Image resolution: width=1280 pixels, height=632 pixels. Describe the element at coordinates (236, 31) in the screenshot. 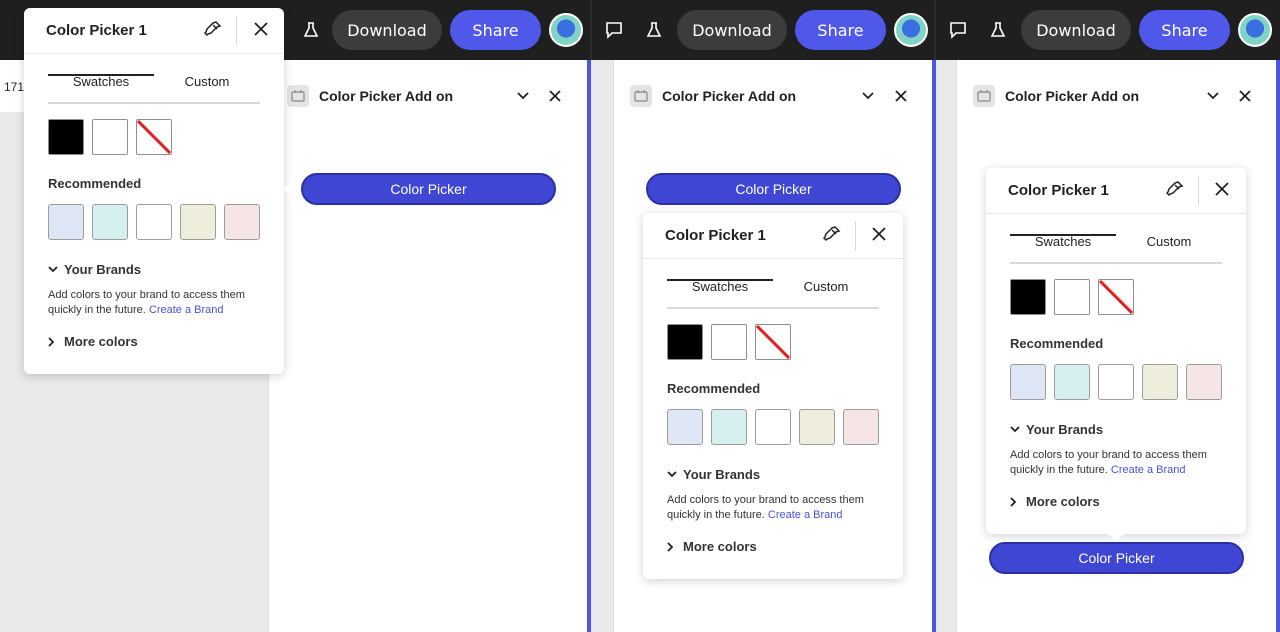

I see `header-divider` at that location.